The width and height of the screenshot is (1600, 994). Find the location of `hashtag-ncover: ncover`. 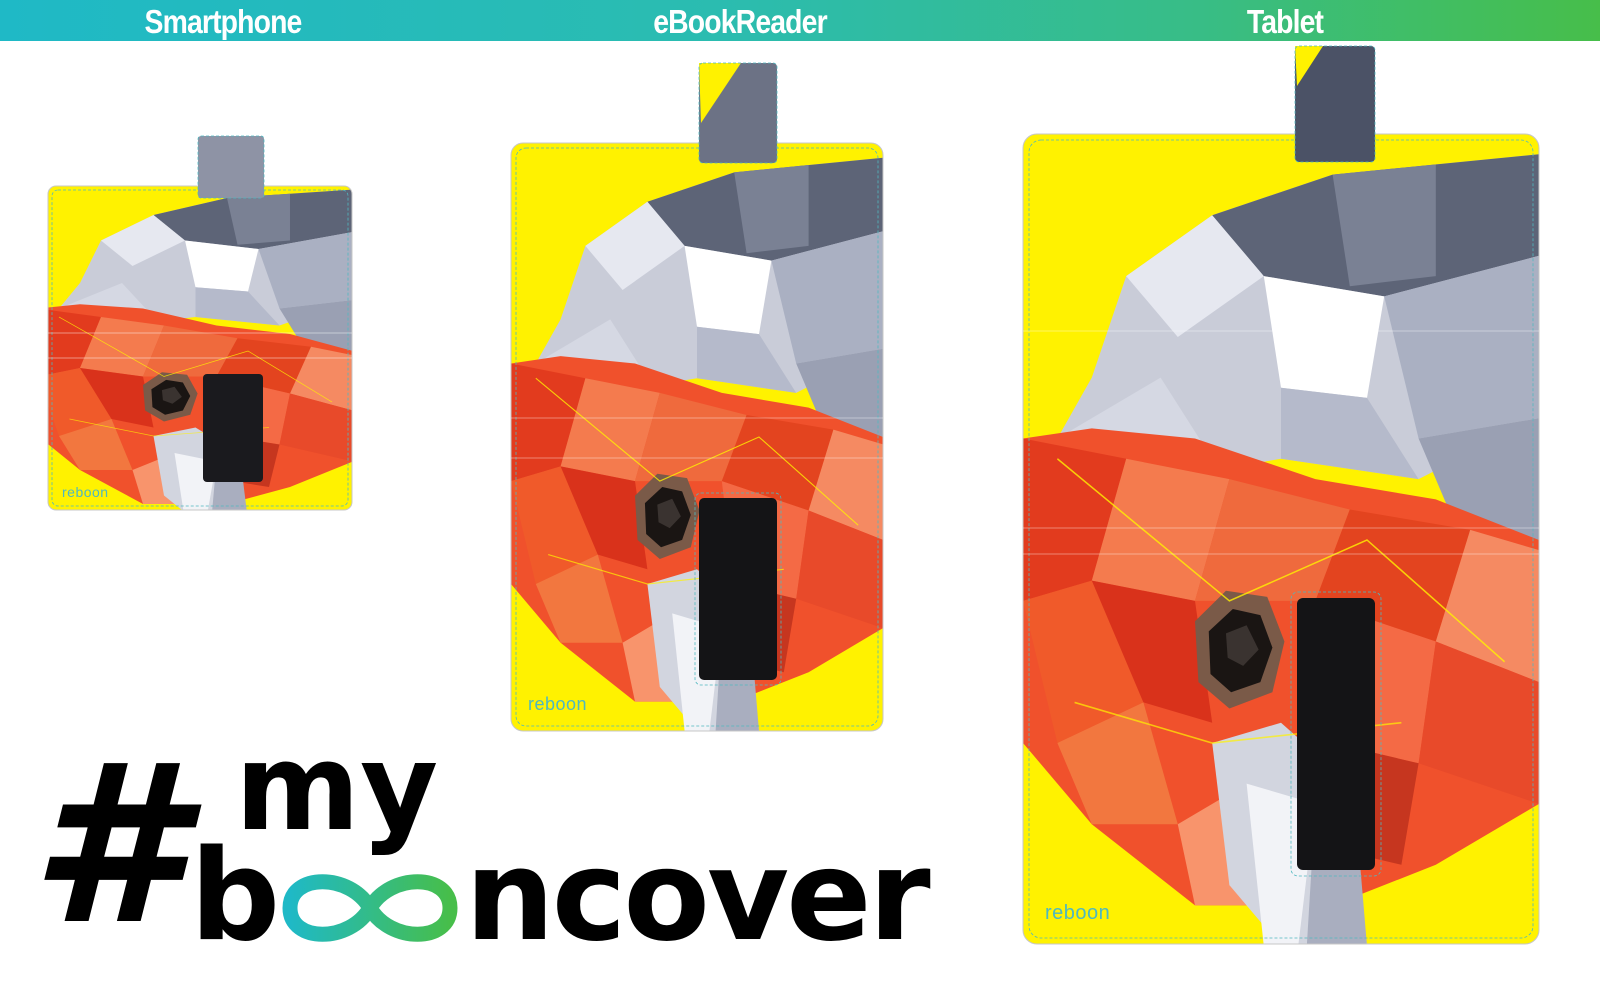

hashtag-ncover: ncover is located at coordinates (698, 895).